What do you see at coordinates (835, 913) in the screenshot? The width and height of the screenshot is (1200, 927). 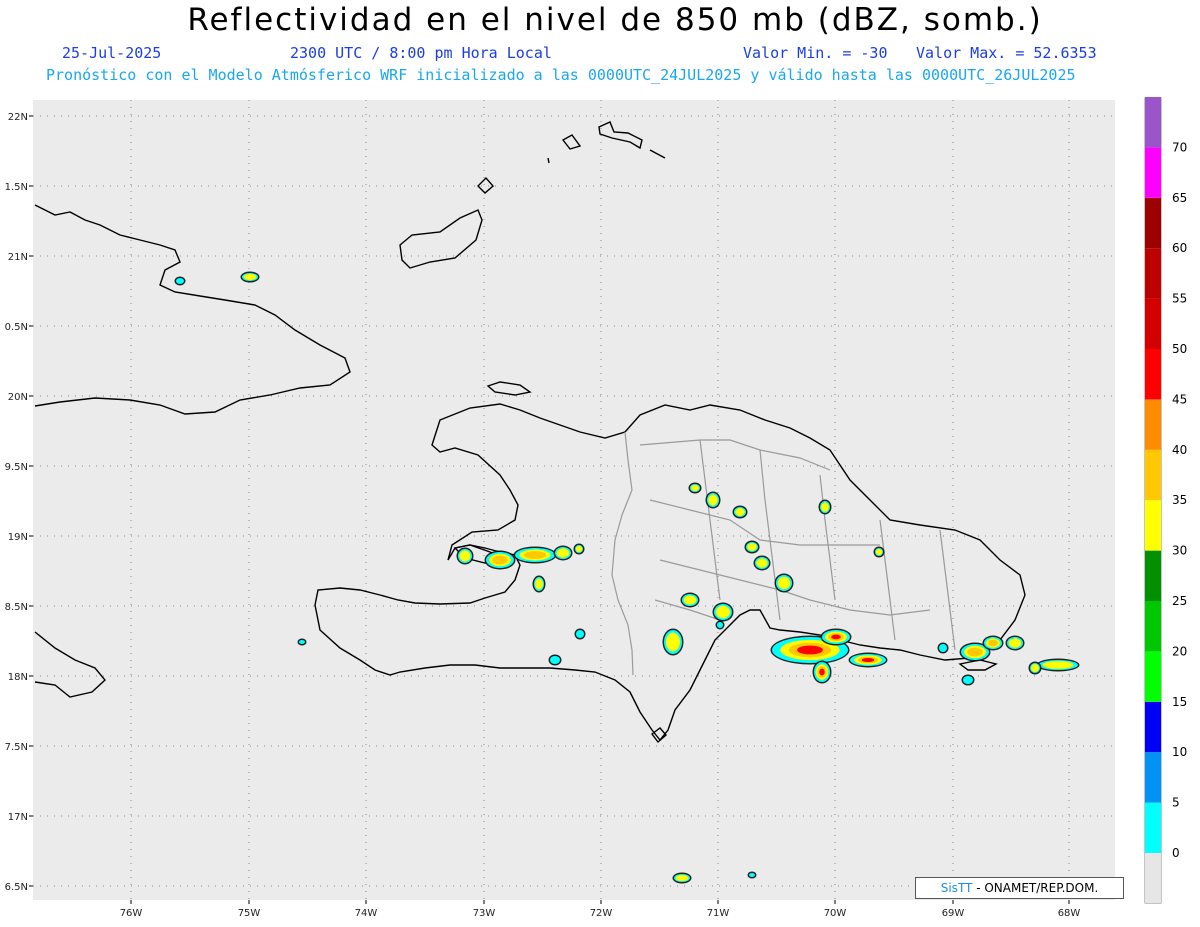 I see `lon-label: 70W` at bounding box center [835, 913].